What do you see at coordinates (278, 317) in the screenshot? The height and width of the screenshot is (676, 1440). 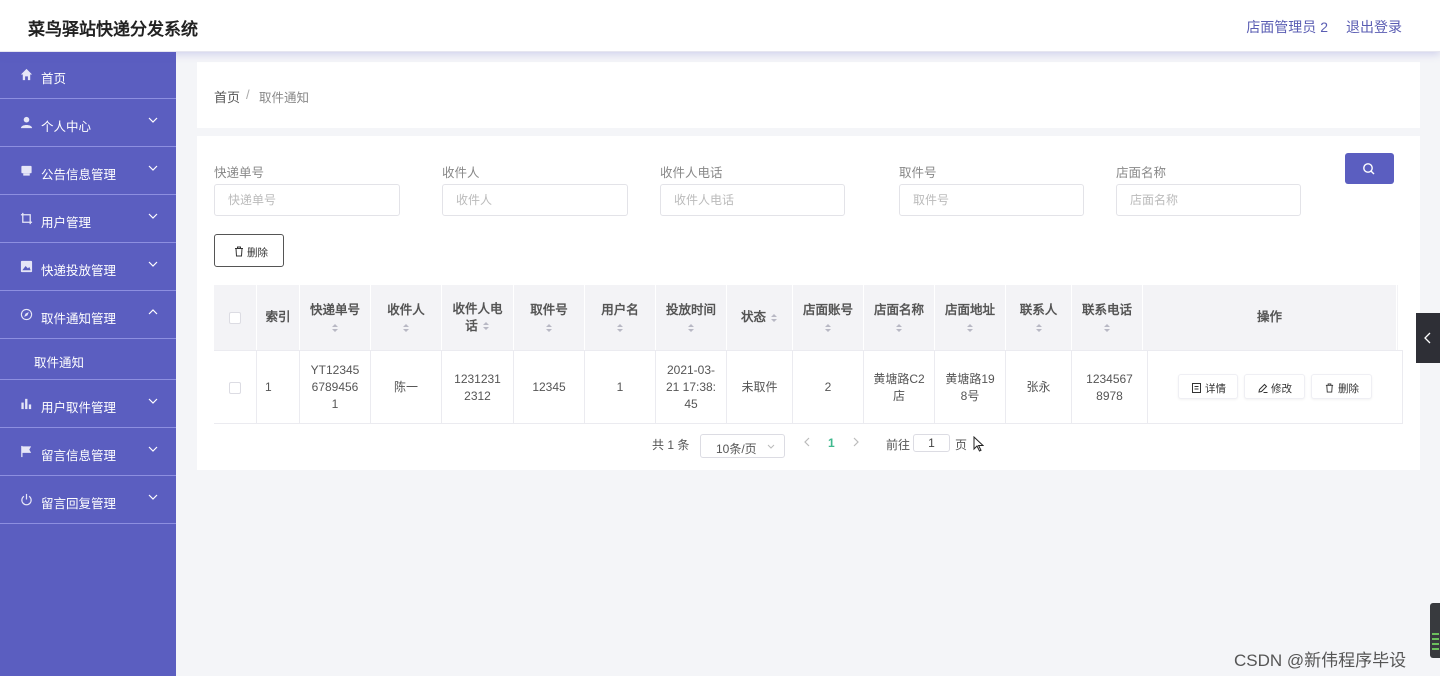 I see `col-index: 索引` at bounding box center [278, 317].